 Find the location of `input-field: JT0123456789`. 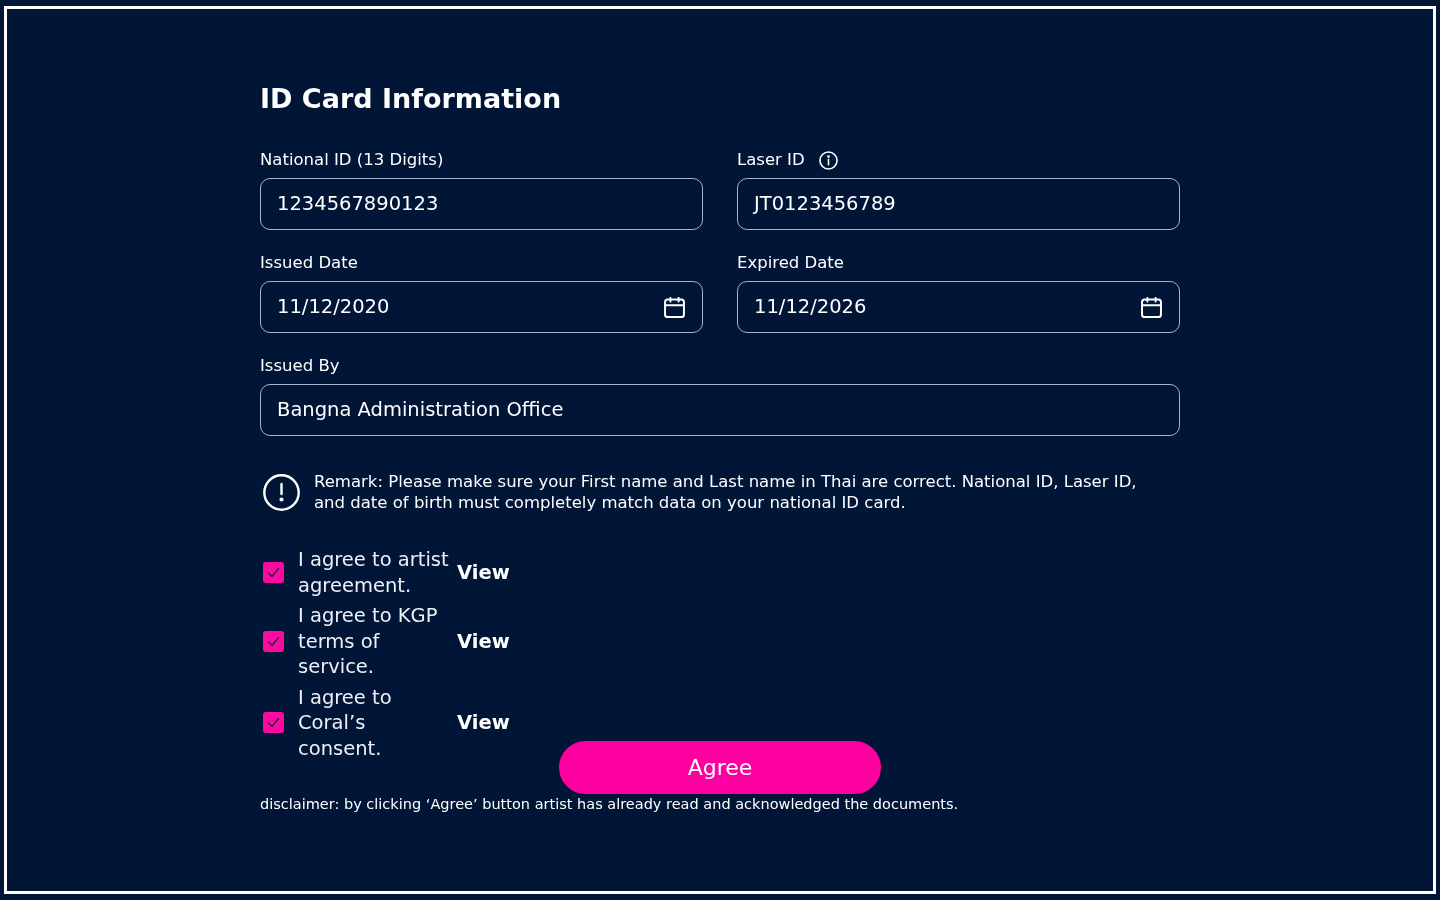

input-field: JT0123456789 is located at coordinates (958, 204).